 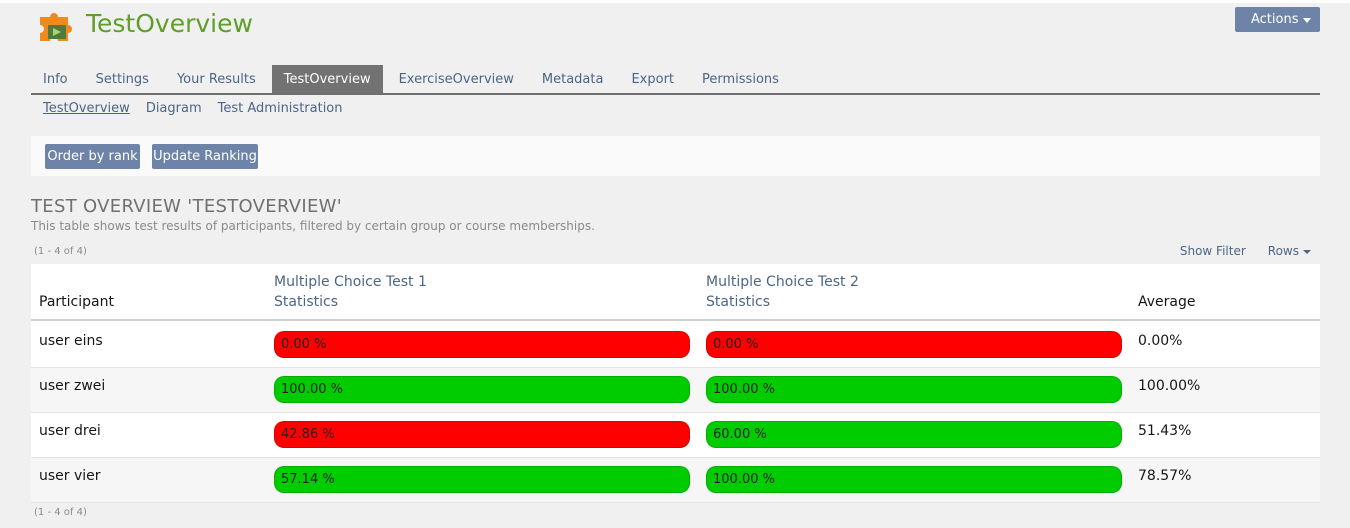 I want to click on table-row: user eins 0.00 % 0.00 % 0.00%, so click(x=675, y=345).